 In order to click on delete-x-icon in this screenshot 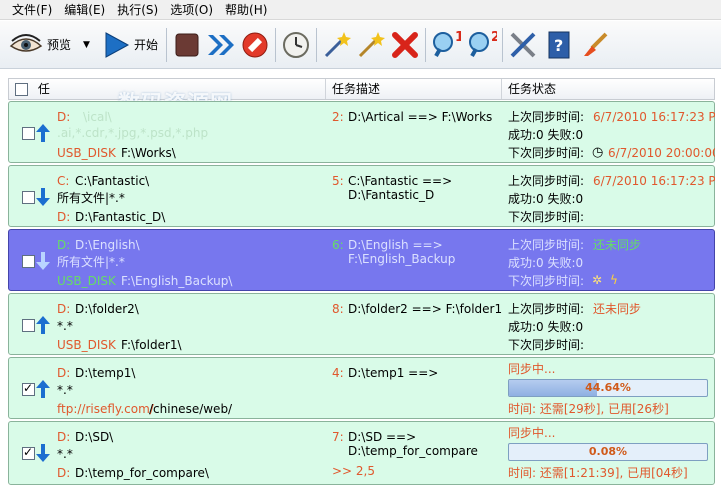, I will do `click(404, 44)`.